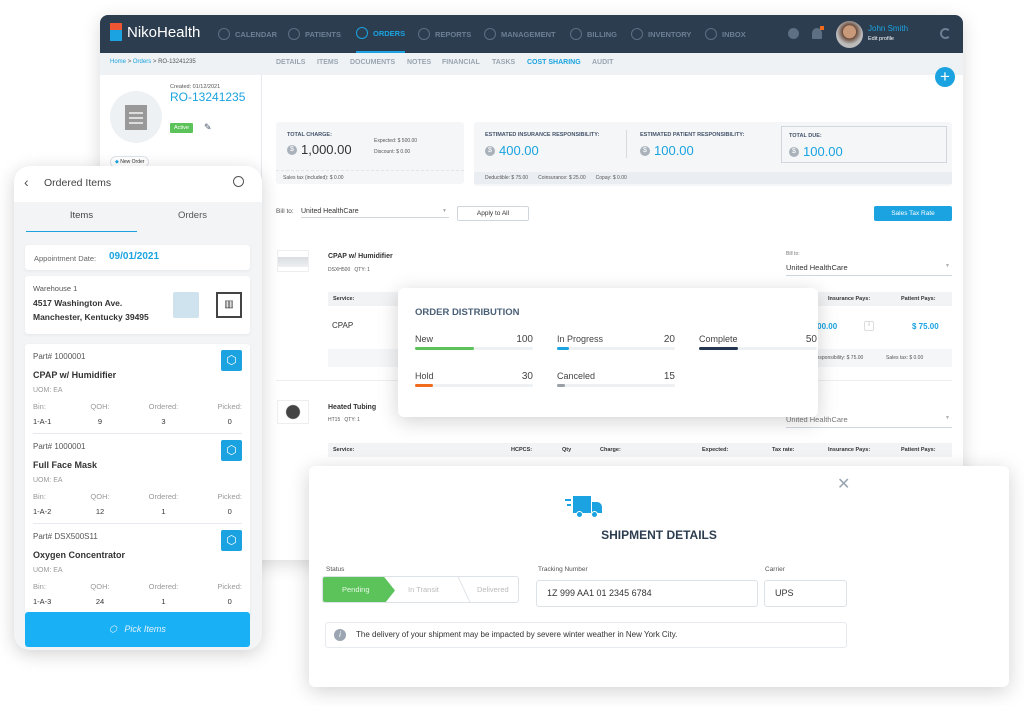  What do you see at coordinates (711, 34) in the screenshot?
I see `inbox-icon` at bounding box center [711, 34].